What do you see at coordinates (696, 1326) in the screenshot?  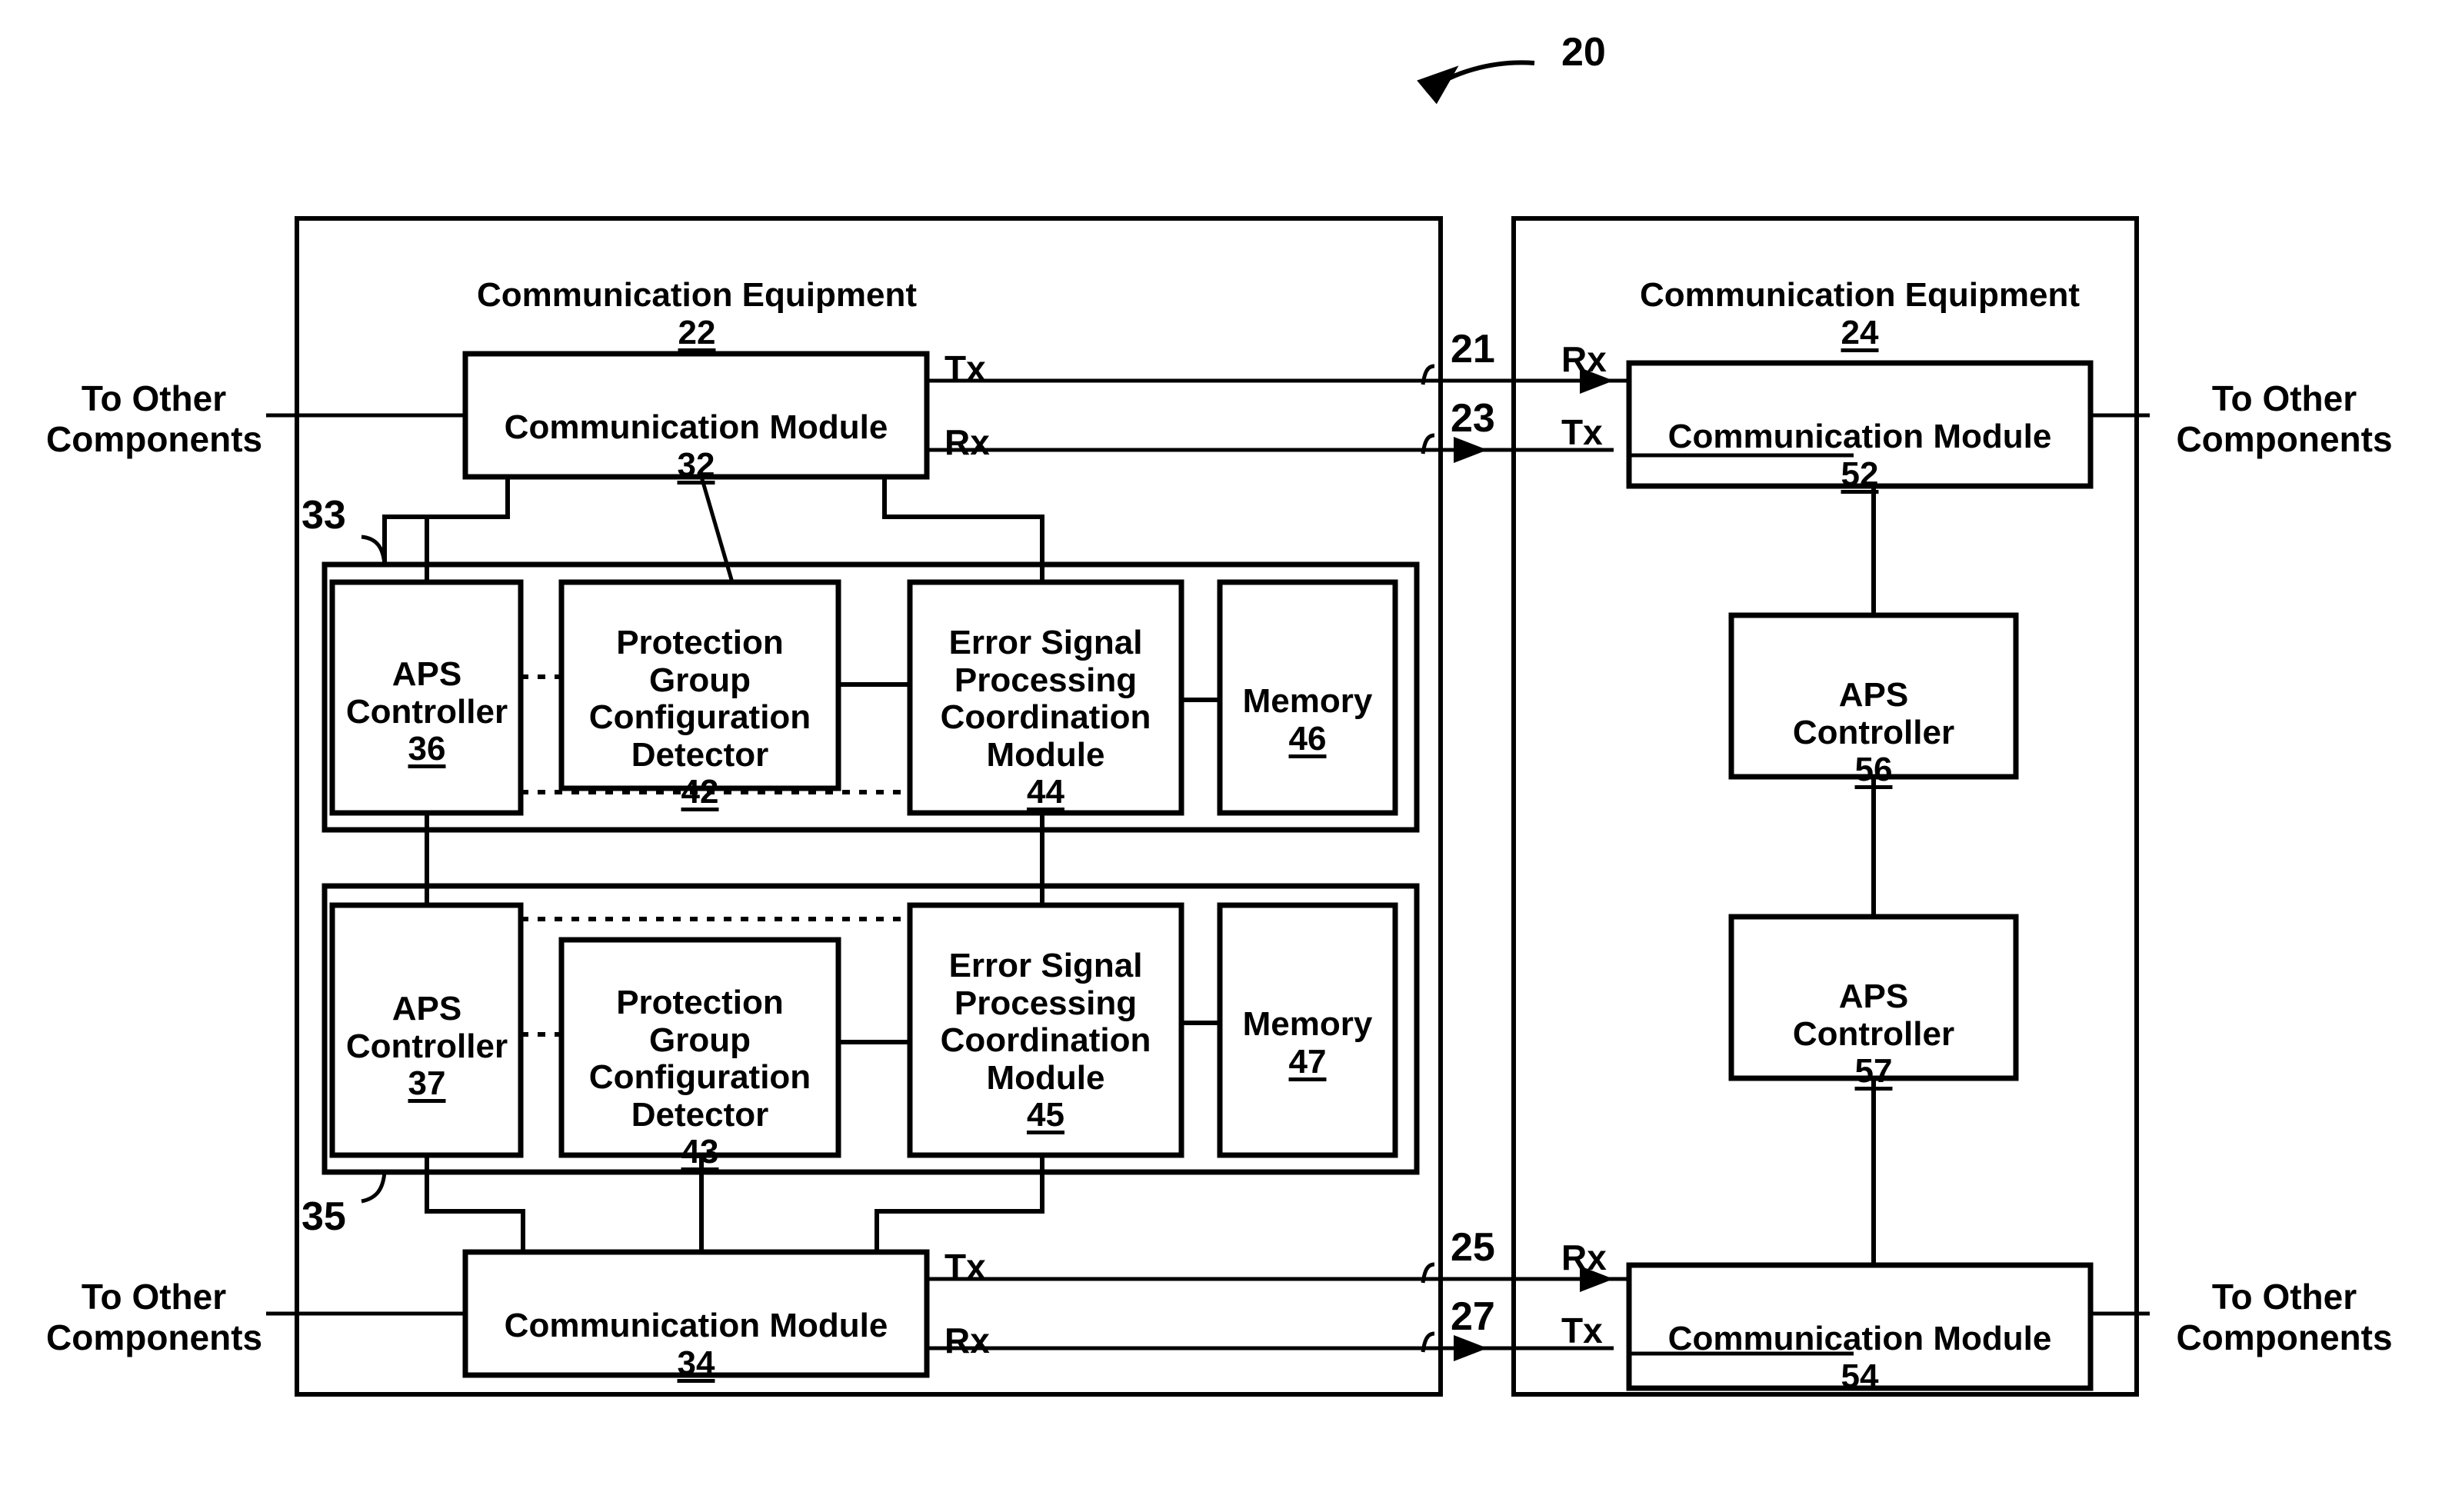 I see `comm-module-34-title: Communication Module` at bounding box center [696, 1326].